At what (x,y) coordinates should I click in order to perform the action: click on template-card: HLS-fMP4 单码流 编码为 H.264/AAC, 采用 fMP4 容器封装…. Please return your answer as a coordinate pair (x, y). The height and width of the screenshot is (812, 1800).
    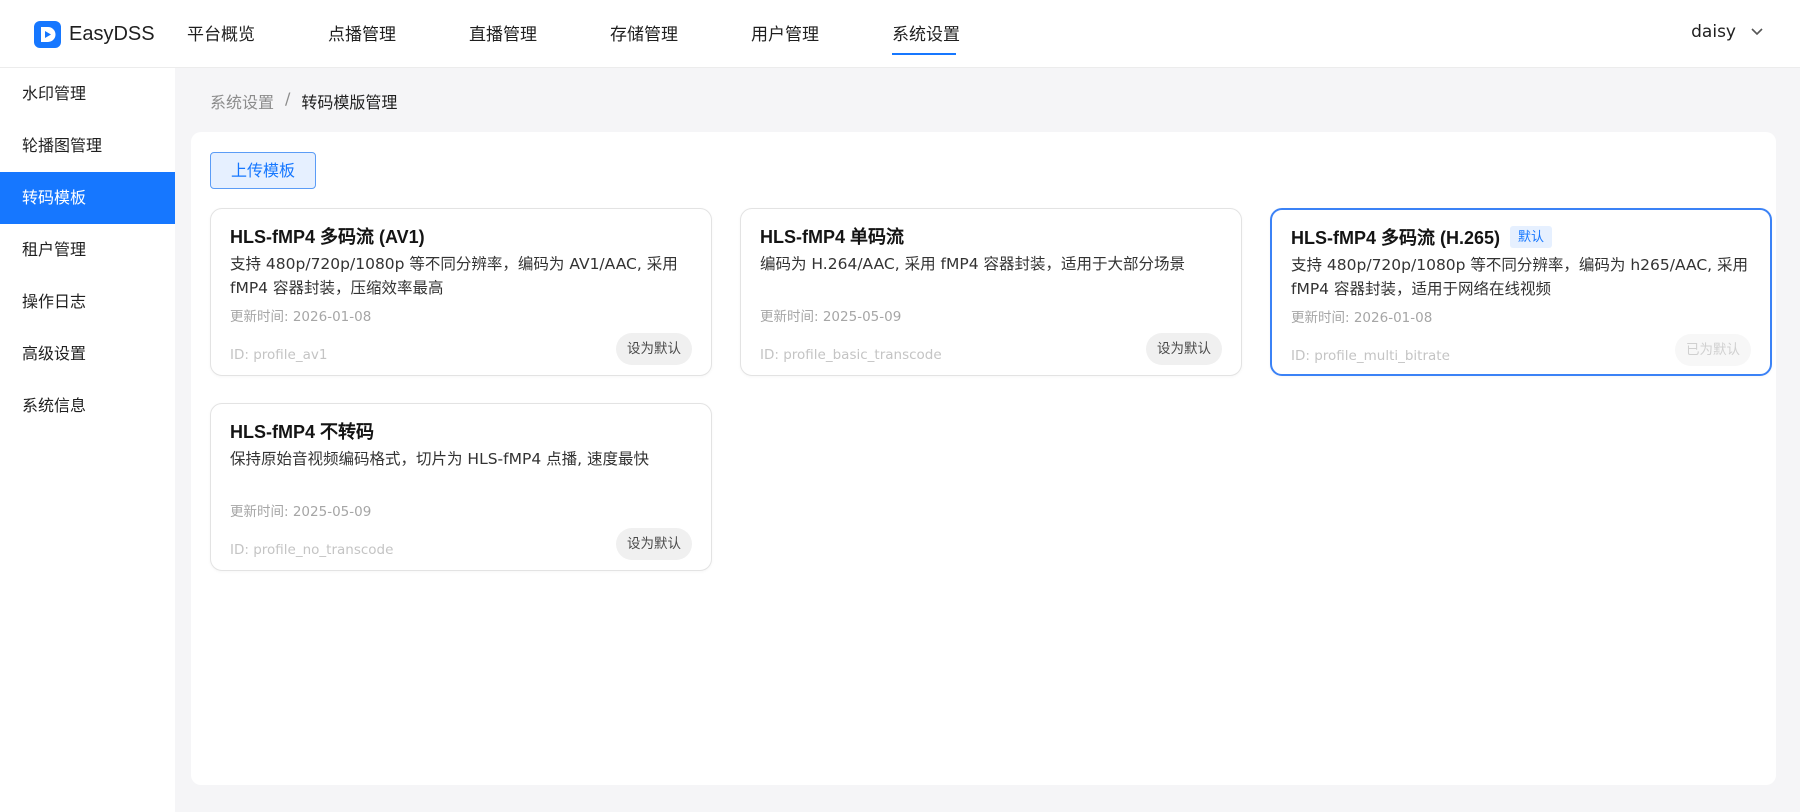
    Looking at the image, I should click on (991, 292).